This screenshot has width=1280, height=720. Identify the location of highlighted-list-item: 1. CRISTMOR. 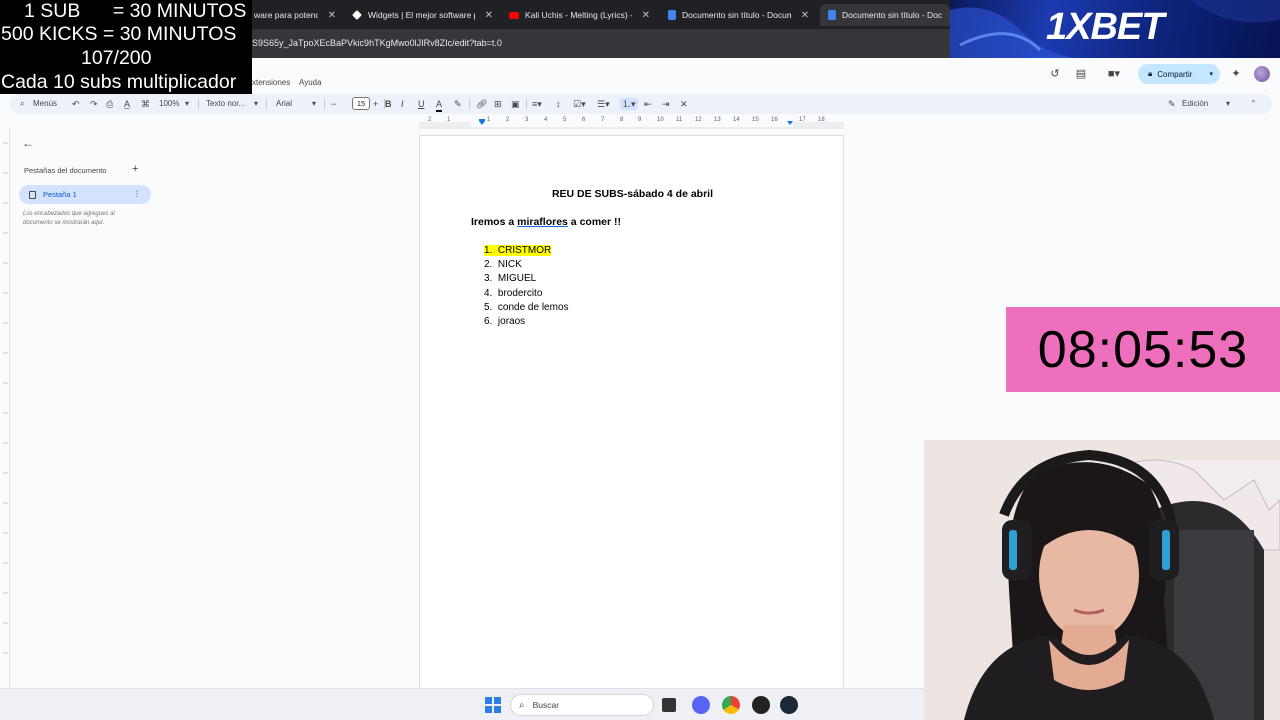
(518, 250).